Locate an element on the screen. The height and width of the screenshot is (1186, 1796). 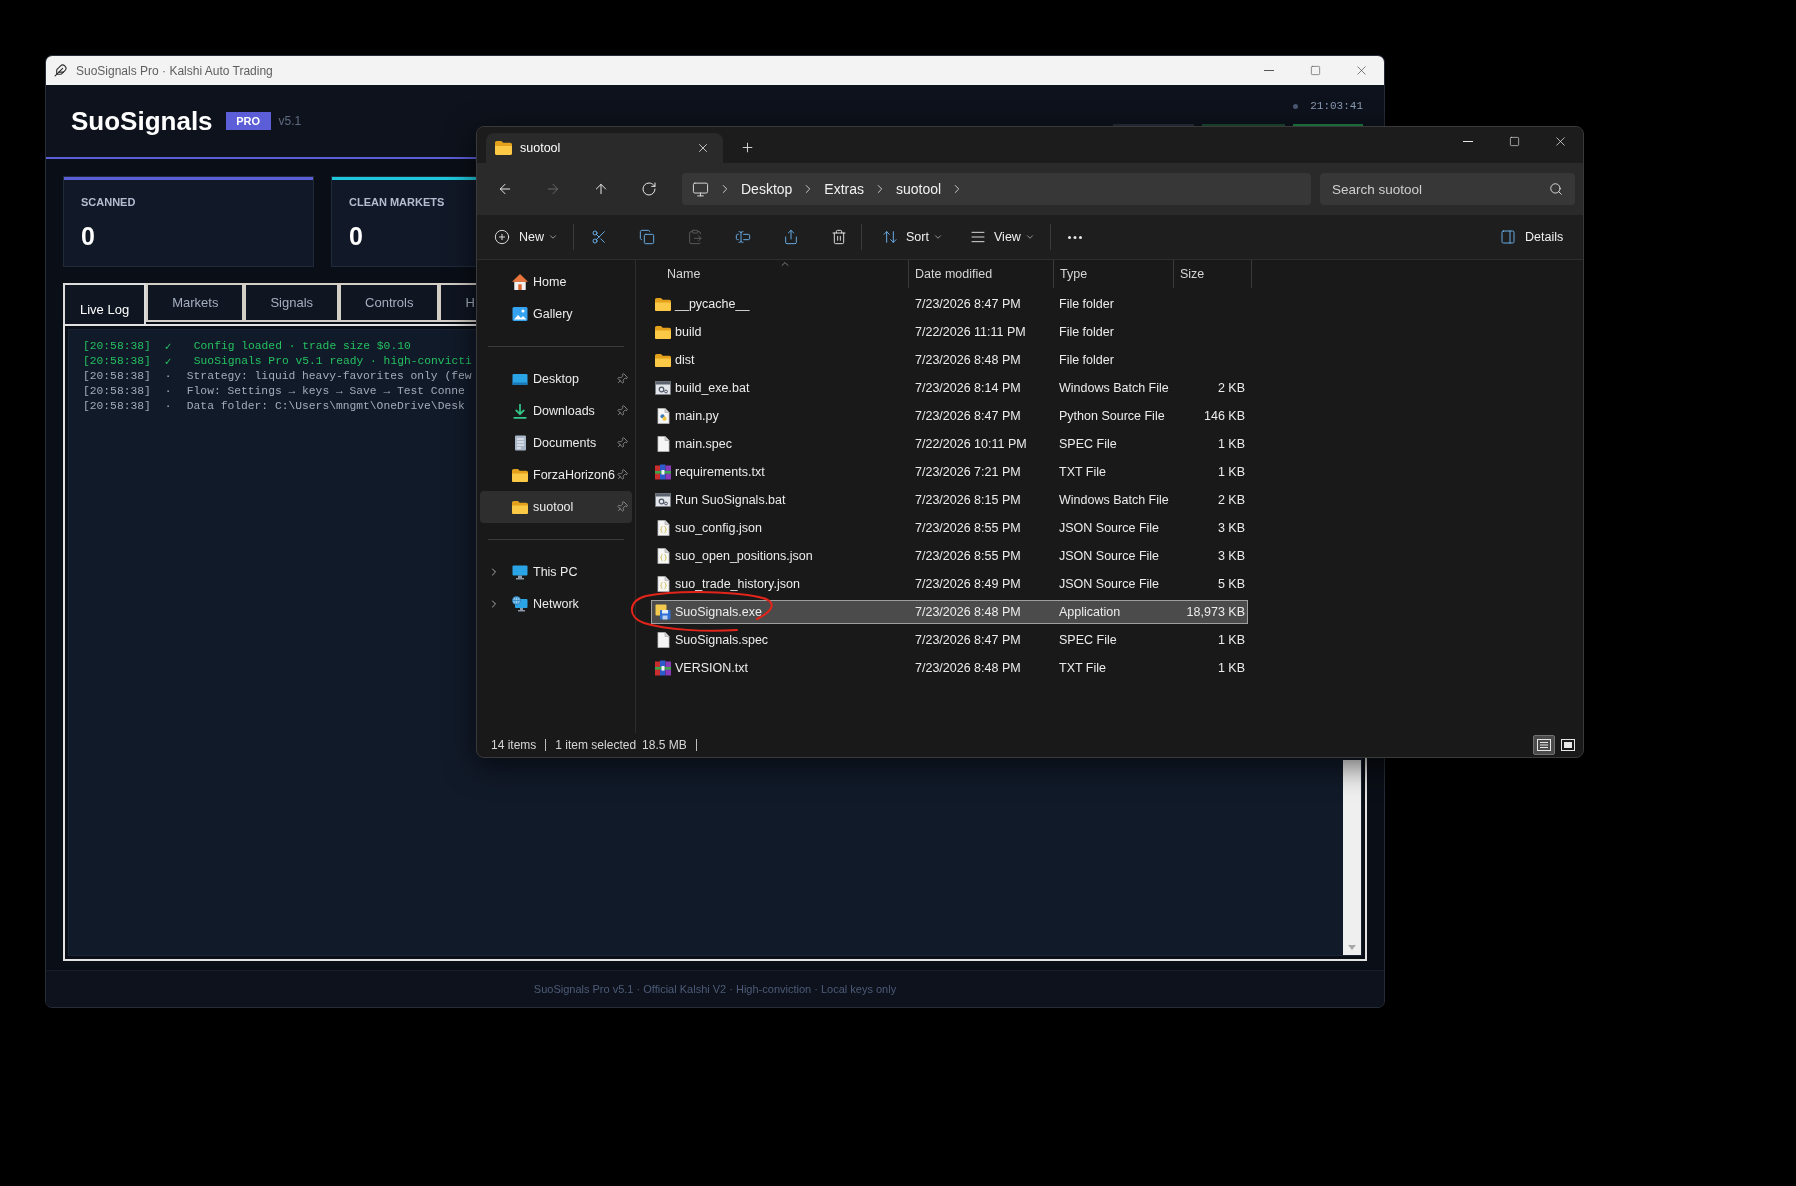
file-size: 18,973 KB is located at coordinates (1215, 612).